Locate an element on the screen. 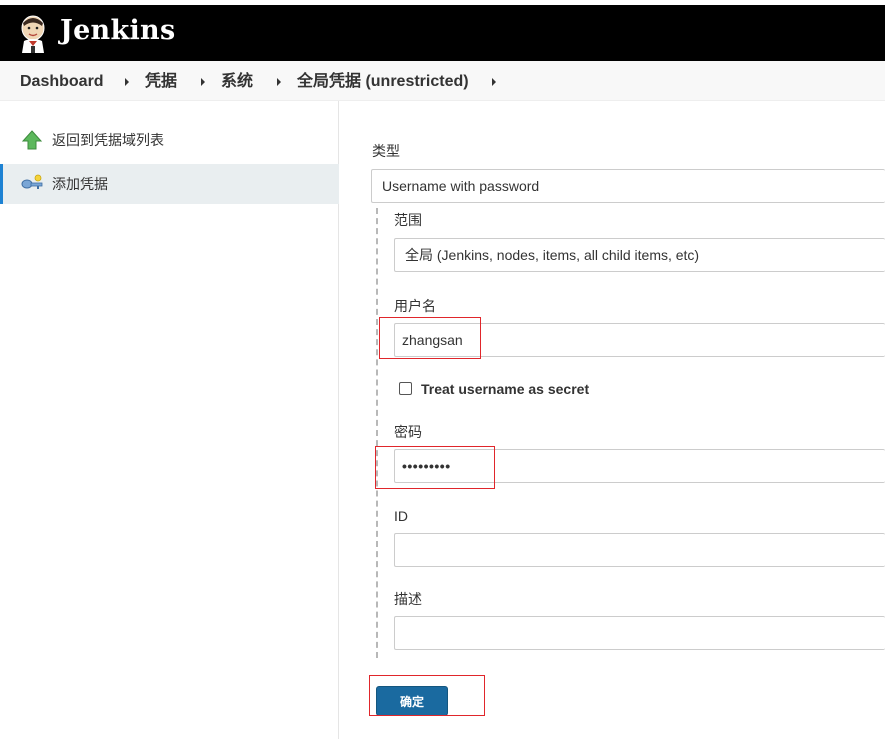 This screenshot has width=885, height=739. username-secret-checkbox is located at coordinates (405, 388).